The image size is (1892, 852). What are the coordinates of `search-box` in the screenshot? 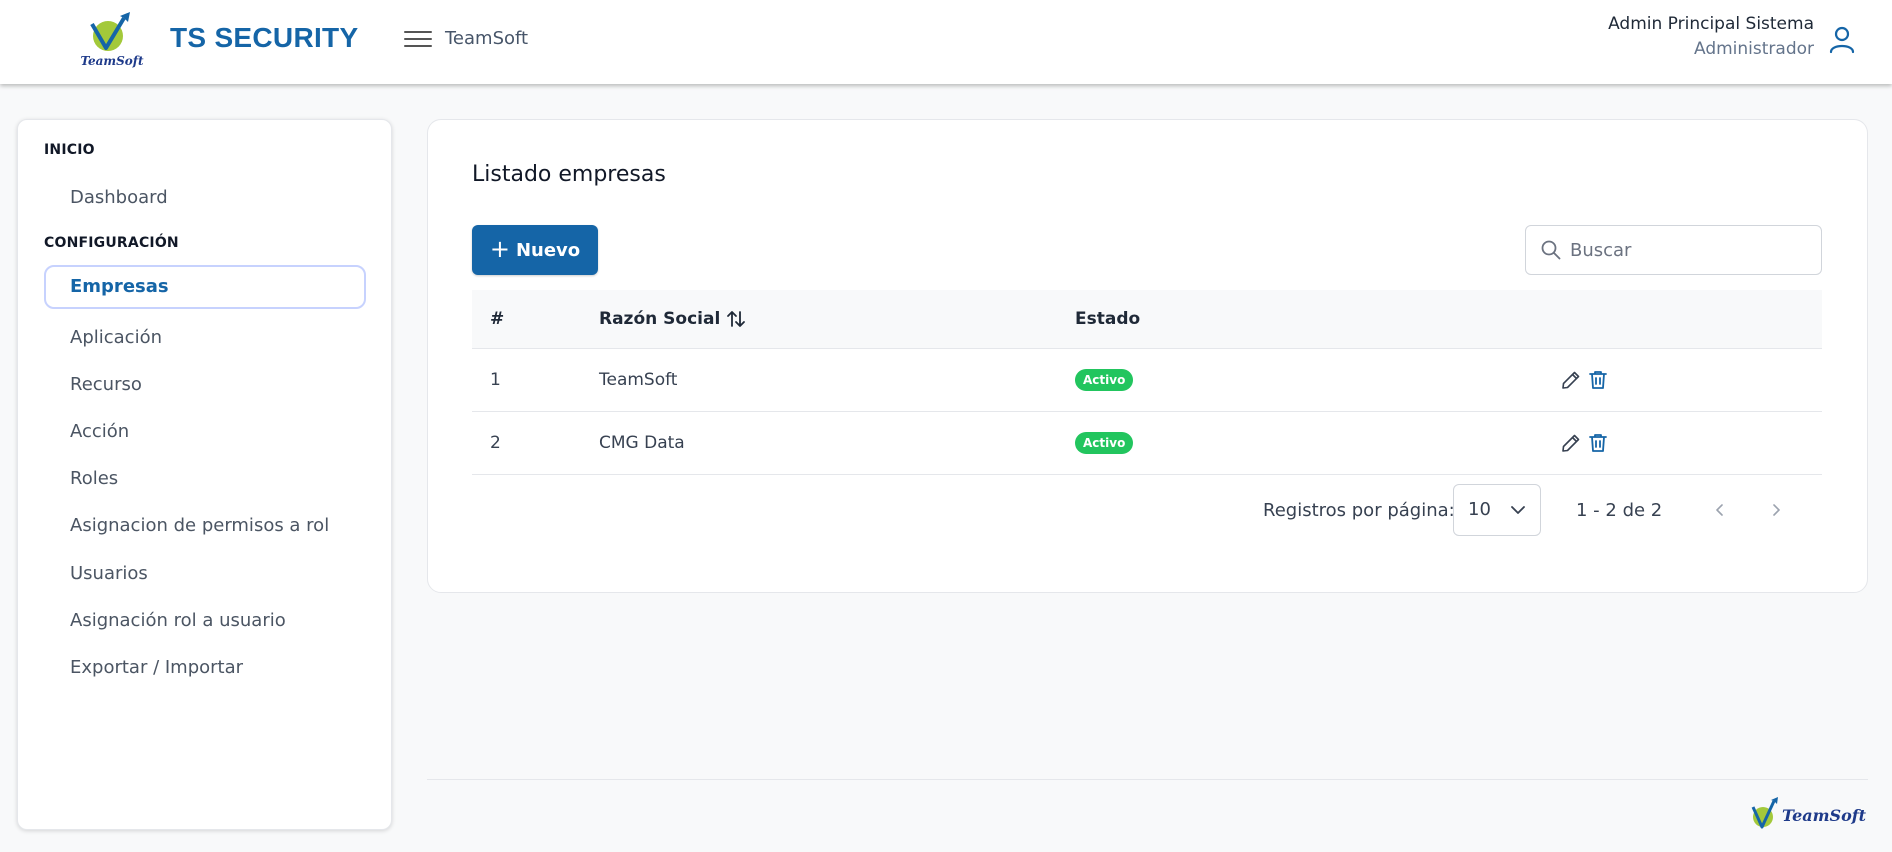 It's located at (1673, 250).